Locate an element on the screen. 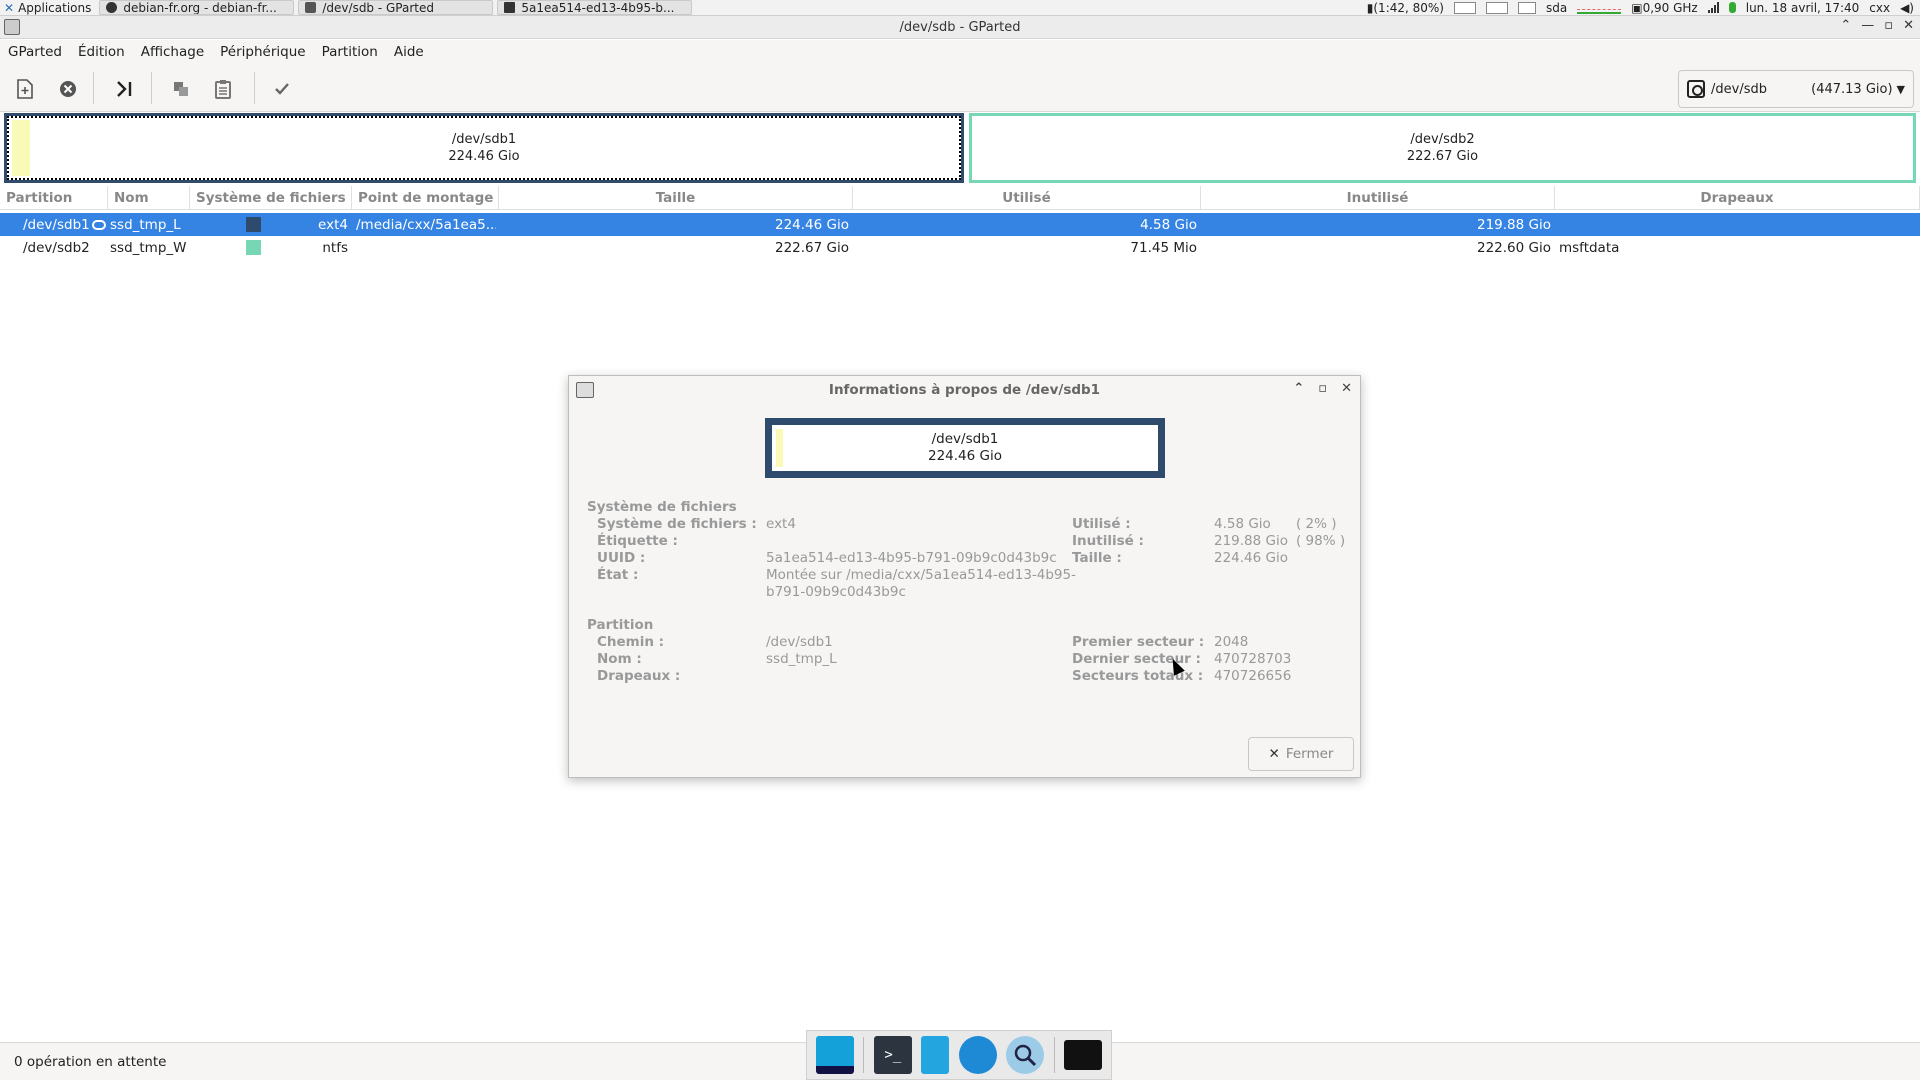 The height and width of the screenshot is (1080, 1920). label-drapeaux: Drapeaux : is located at coordinates (639, 676).